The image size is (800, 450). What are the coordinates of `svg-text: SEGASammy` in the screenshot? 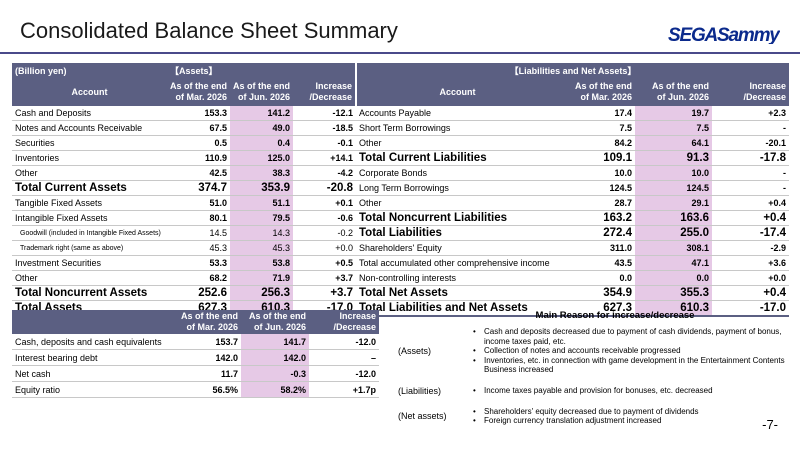 It's located at (724, 34).